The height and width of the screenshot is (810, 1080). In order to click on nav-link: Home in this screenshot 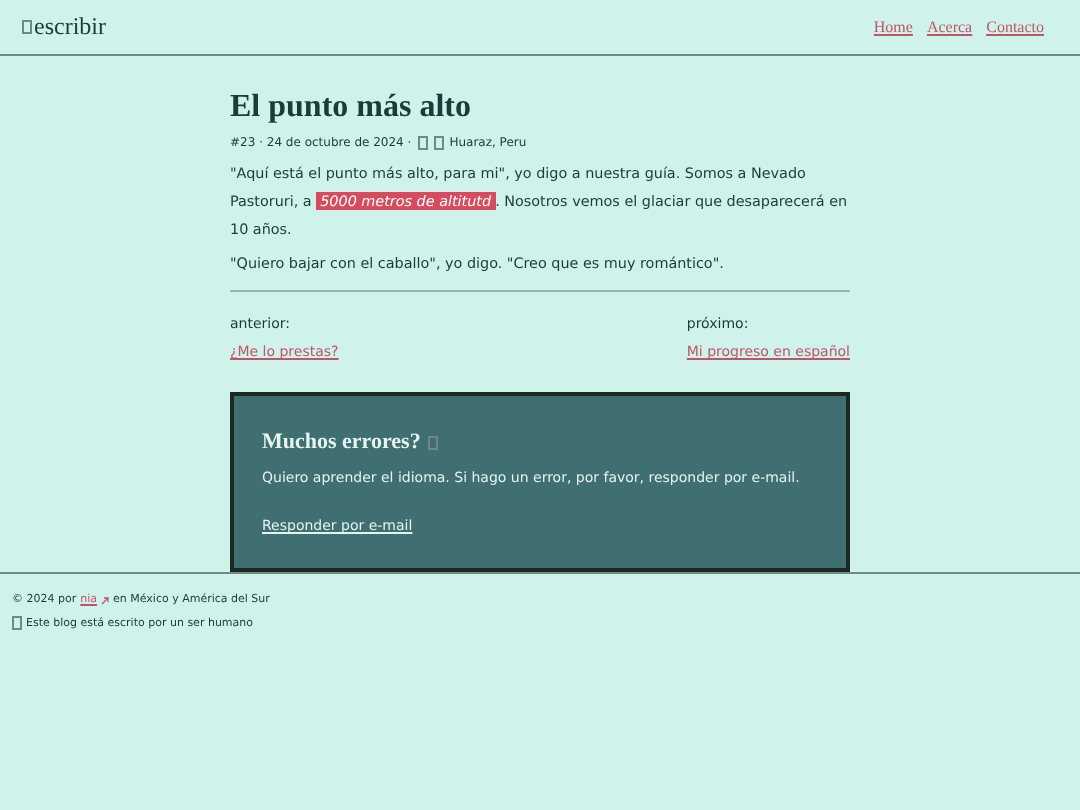, I will do `click(893, 27)`.